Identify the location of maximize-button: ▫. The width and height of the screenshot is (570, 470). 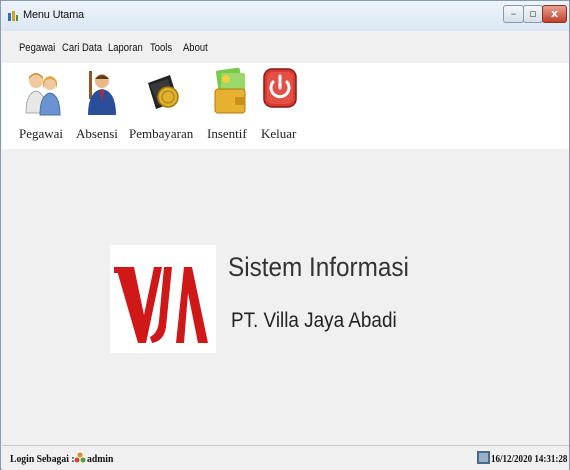
(533, 14).